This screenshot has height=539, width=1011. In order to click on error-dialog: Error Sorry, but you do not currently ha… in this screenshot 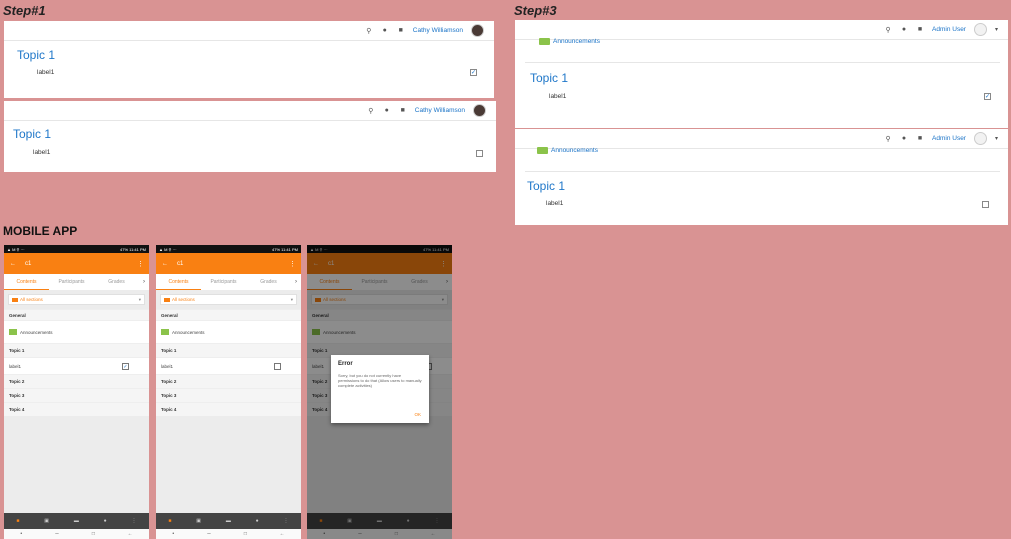, I will do `click(380, 389)`.